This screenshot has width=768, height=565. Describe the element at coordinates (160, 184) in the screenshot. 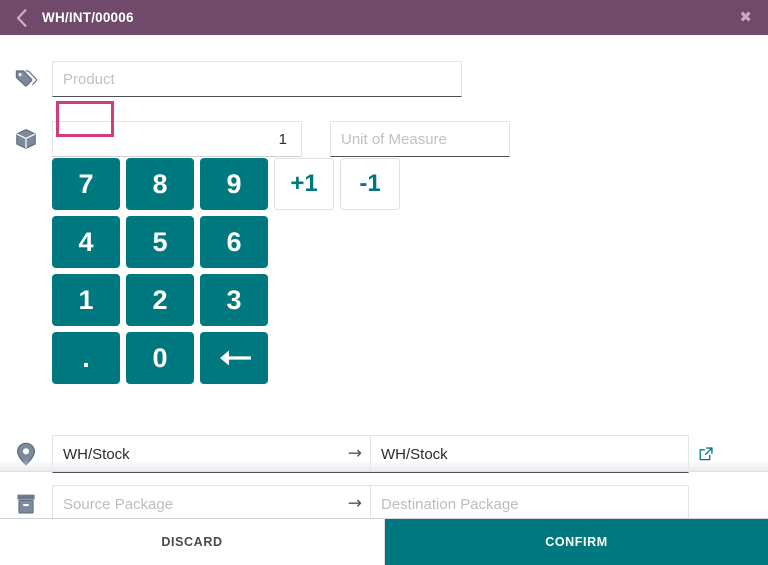

I see `key-8: 8` at that location.